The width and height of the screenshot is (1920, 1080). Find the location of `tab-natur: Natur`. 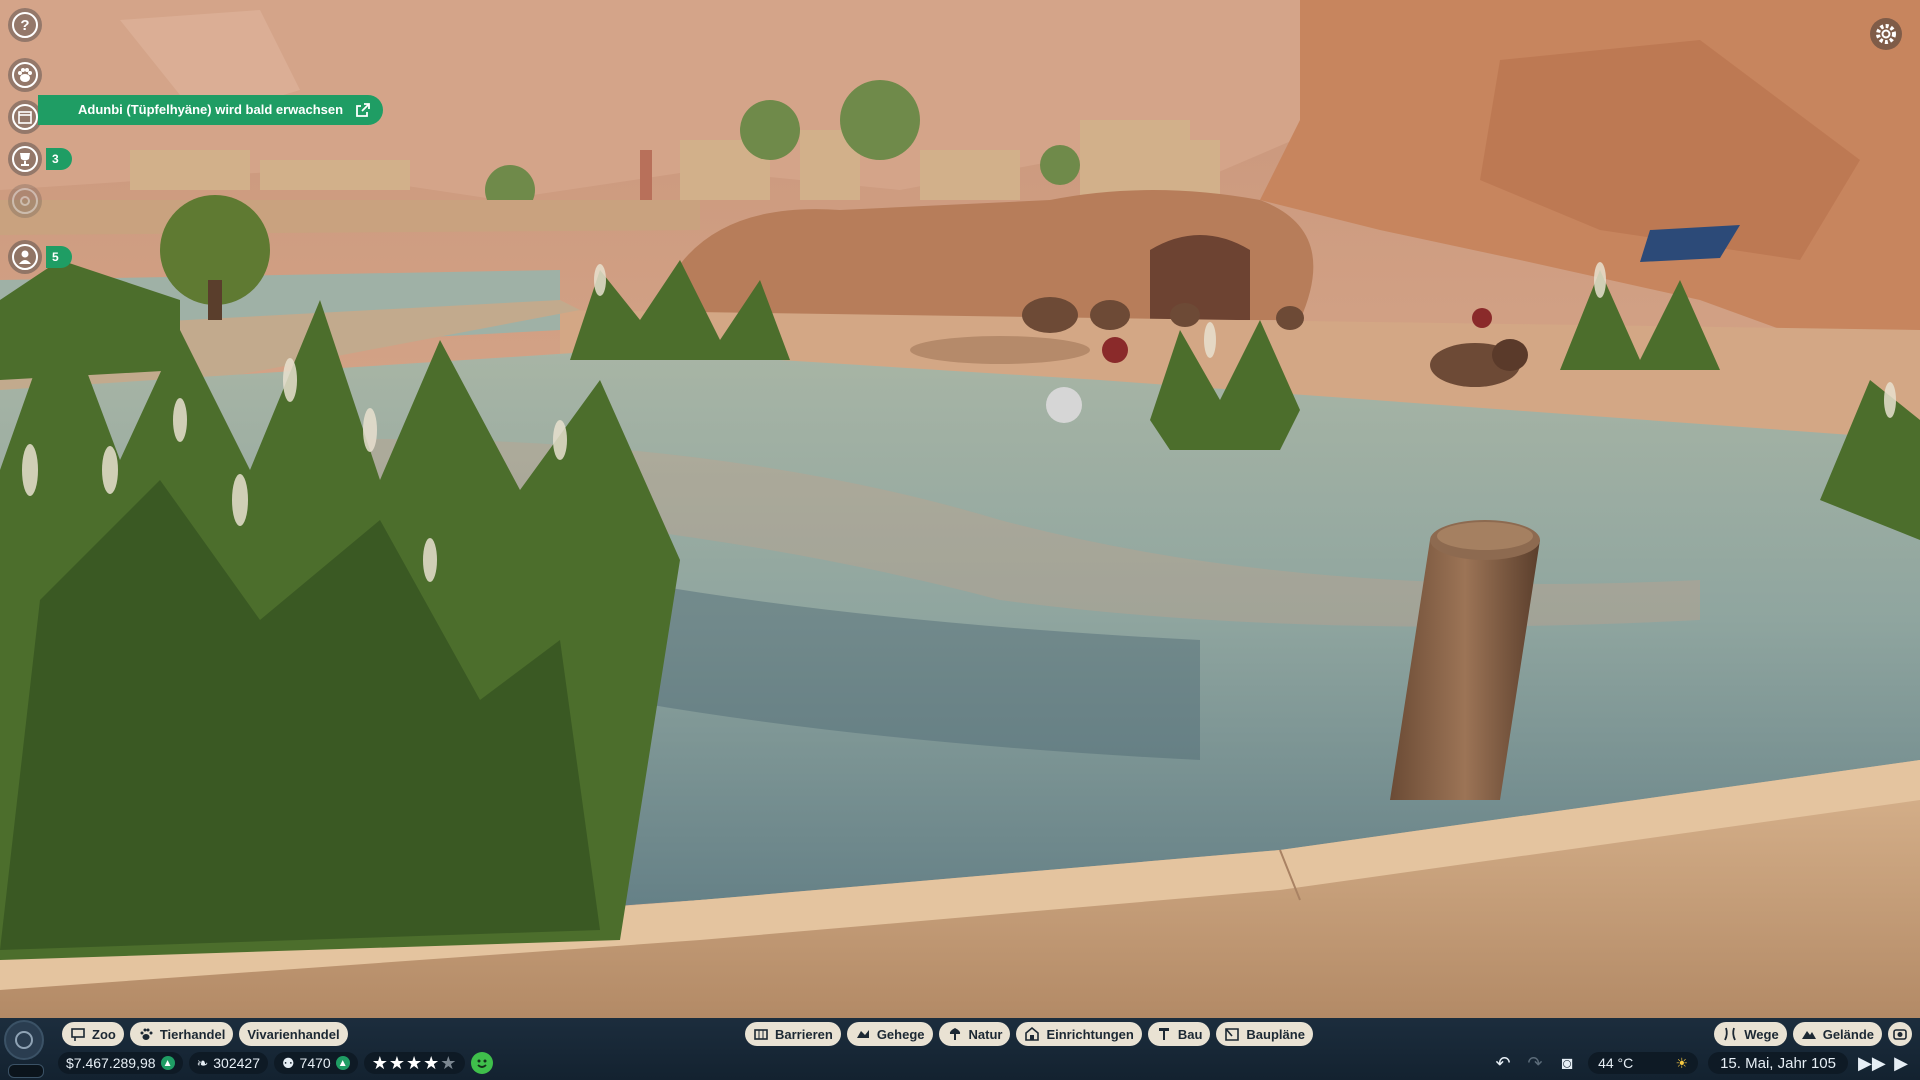

tab-natur: Natur is located at coordinates (974, 1034).